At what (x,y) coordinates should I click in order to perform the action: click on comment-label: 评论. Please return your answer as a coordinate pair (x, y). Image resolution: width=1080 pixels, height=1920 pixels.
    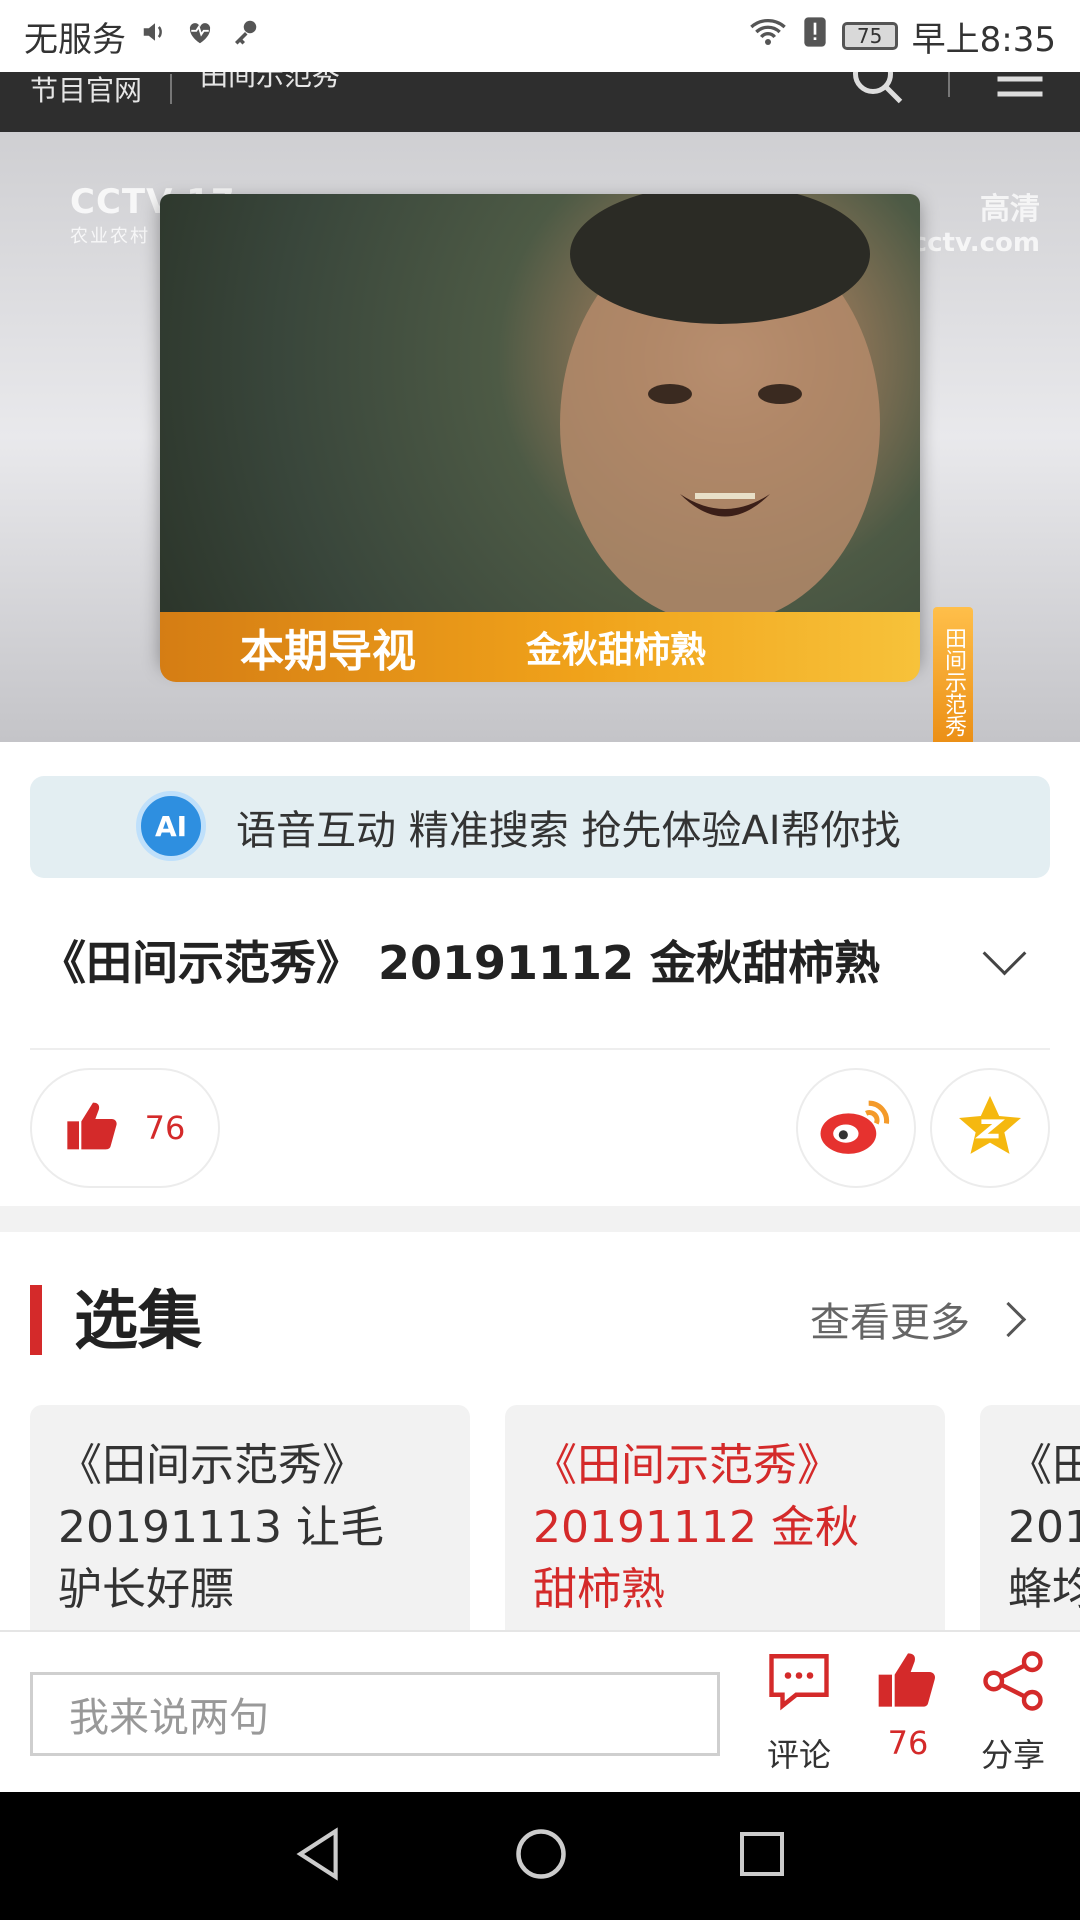
    Looking at the image, I should click on (798, 1755).